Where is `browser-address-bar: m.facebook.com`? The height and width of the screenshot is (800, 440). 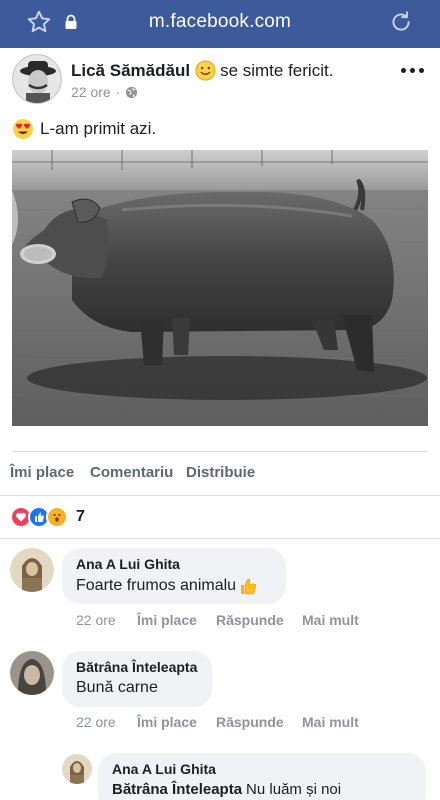
browser-address-bar: m.facebook.com is located at coordinates (220, 24).